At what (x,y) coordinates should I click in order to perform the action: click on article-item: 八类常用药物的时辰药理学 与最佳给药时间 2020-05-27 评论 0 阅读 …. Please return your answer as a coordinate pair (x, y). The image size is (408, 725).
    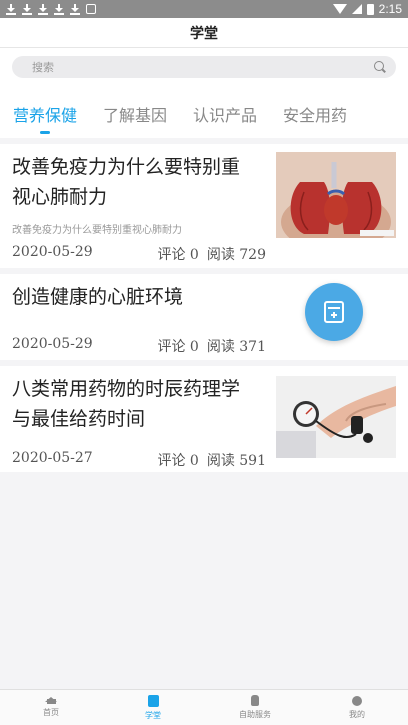
    Looking at the image, I should click on (204, 419).